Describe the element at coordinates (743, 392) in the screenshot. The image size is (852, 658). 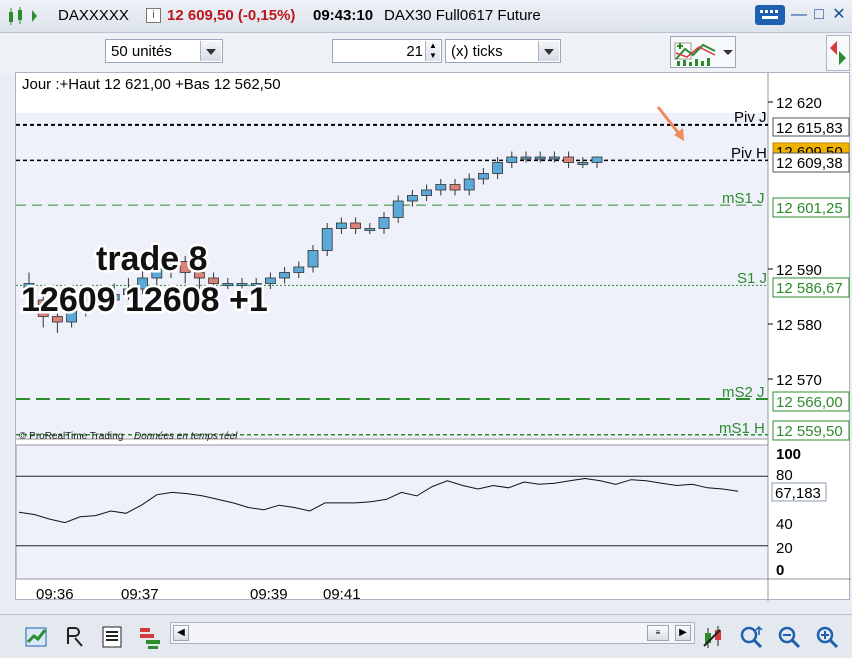
I see `level-label-ms2-j: mS2 J` at that location.